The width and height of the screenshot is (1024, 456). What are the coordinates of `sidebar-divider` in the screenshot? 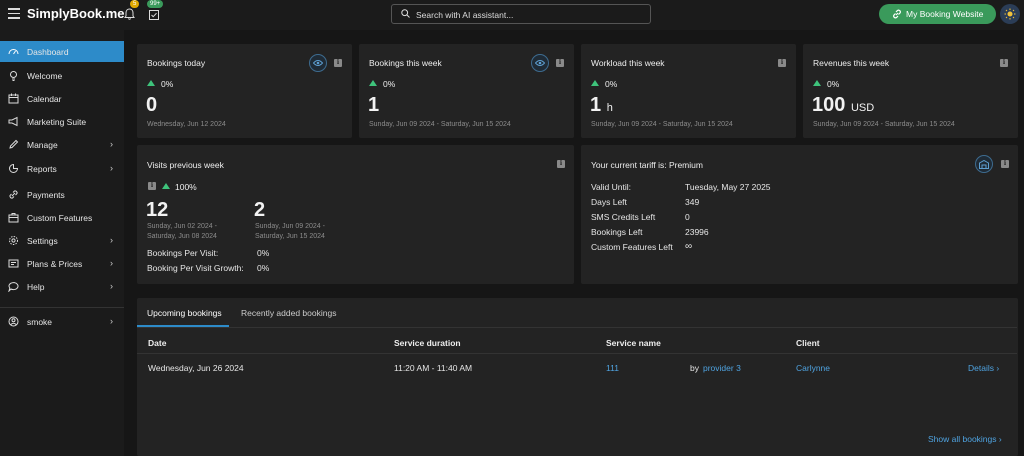 It's located at (62, 307).